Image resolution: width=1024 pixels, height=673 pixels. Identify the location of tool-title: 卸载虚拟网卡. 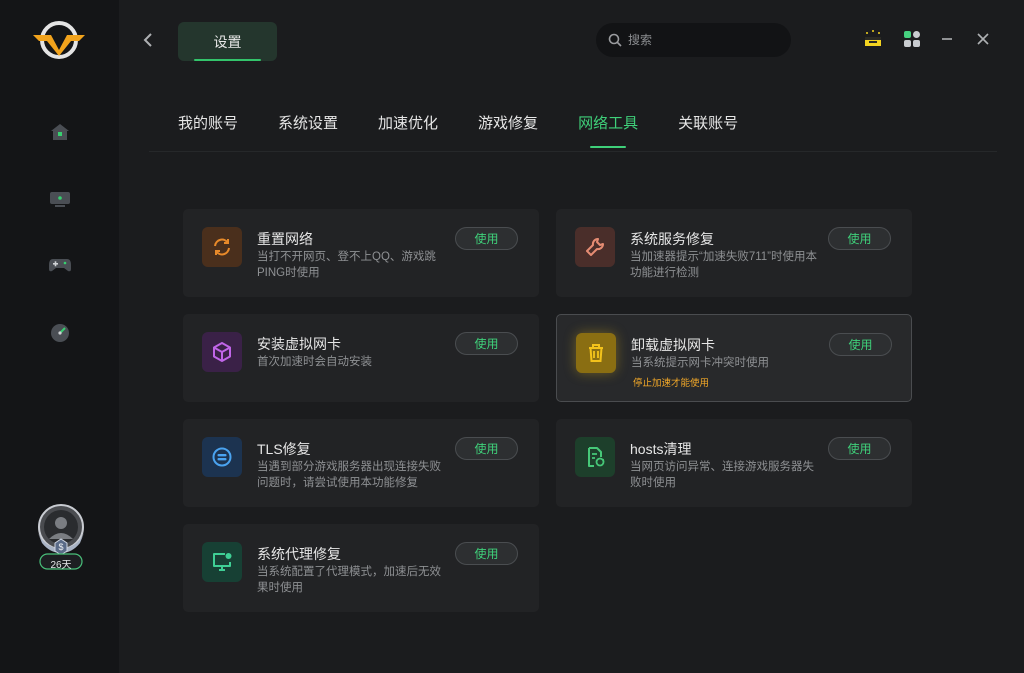
(673, 345).